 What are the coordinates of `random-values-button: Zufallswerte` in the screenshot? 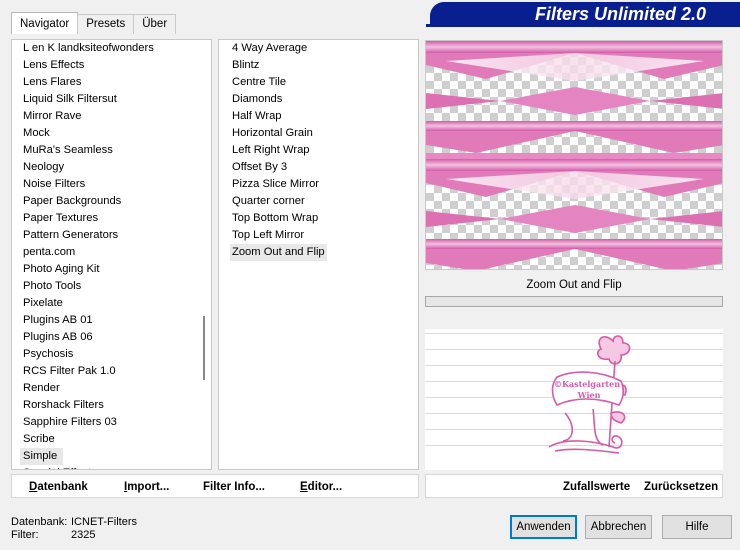 It's located at (596, 487).